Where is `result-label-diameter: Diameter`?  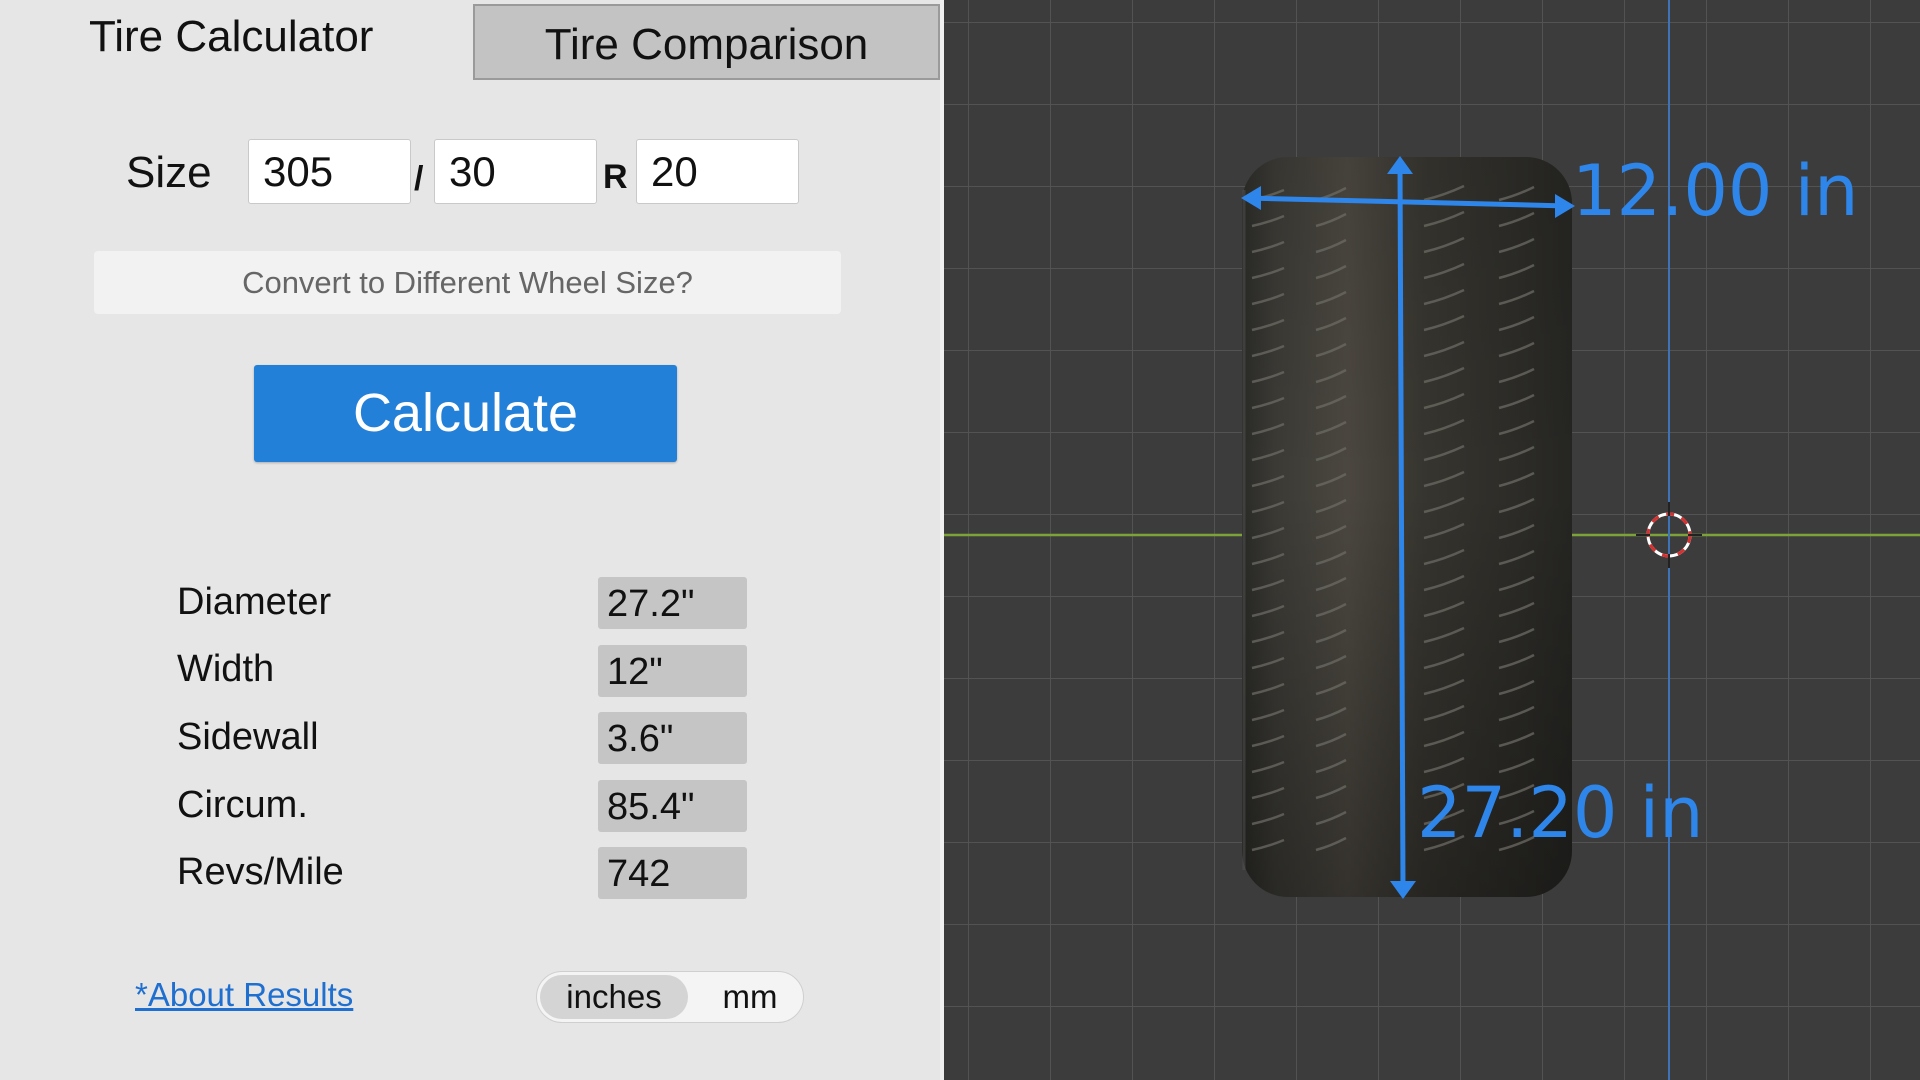 result-label-diameter: Diameter is located at coordinates (254, 602).